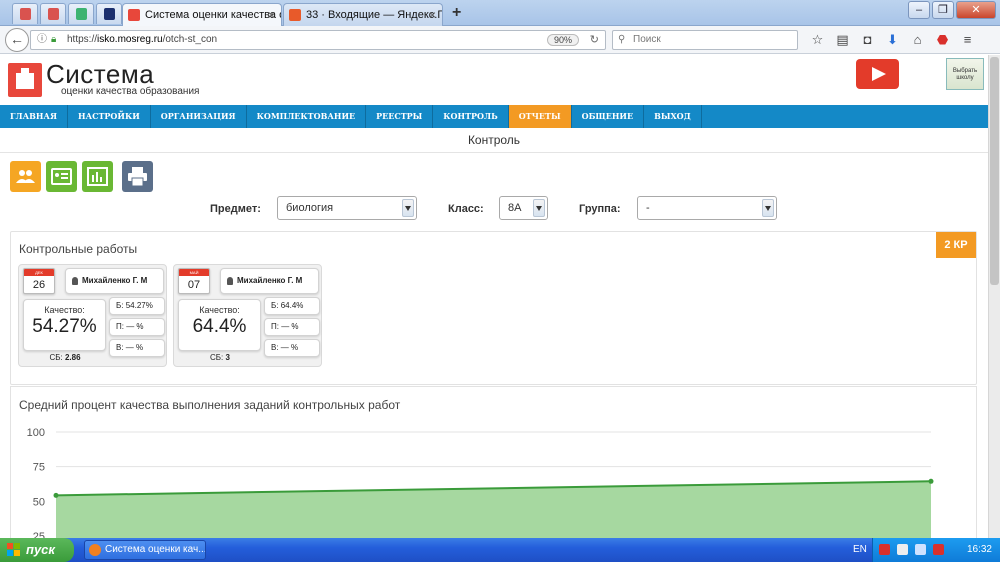  What do you see at coordinates (500, 550) in the screenshot?
I see `windows-taskbar: пуск Система оценки кач... EN 16:32` at bounding box center [500, 550].